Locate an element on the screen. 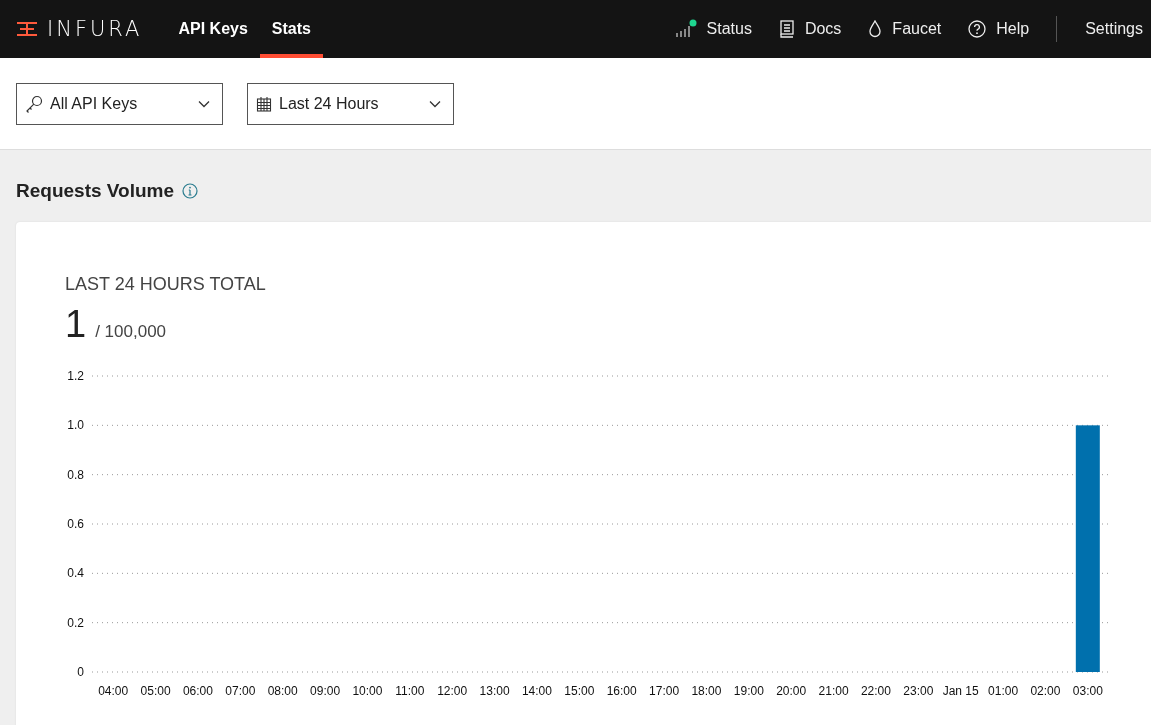 This screenshot has height=725, width=1151. x-tick-label: 16:00 is located at coordinates (621, 691).